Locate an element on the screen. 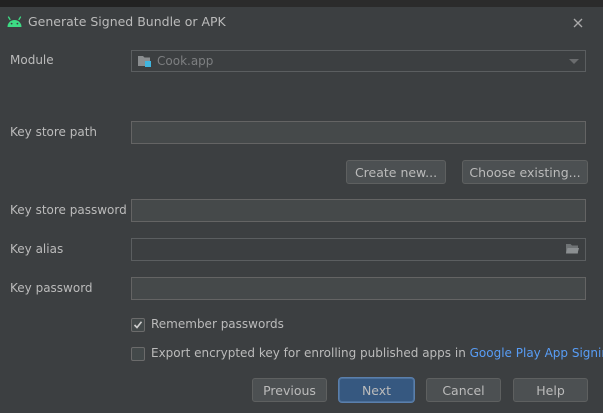  folder-icon is located at coordinates (572, 248).